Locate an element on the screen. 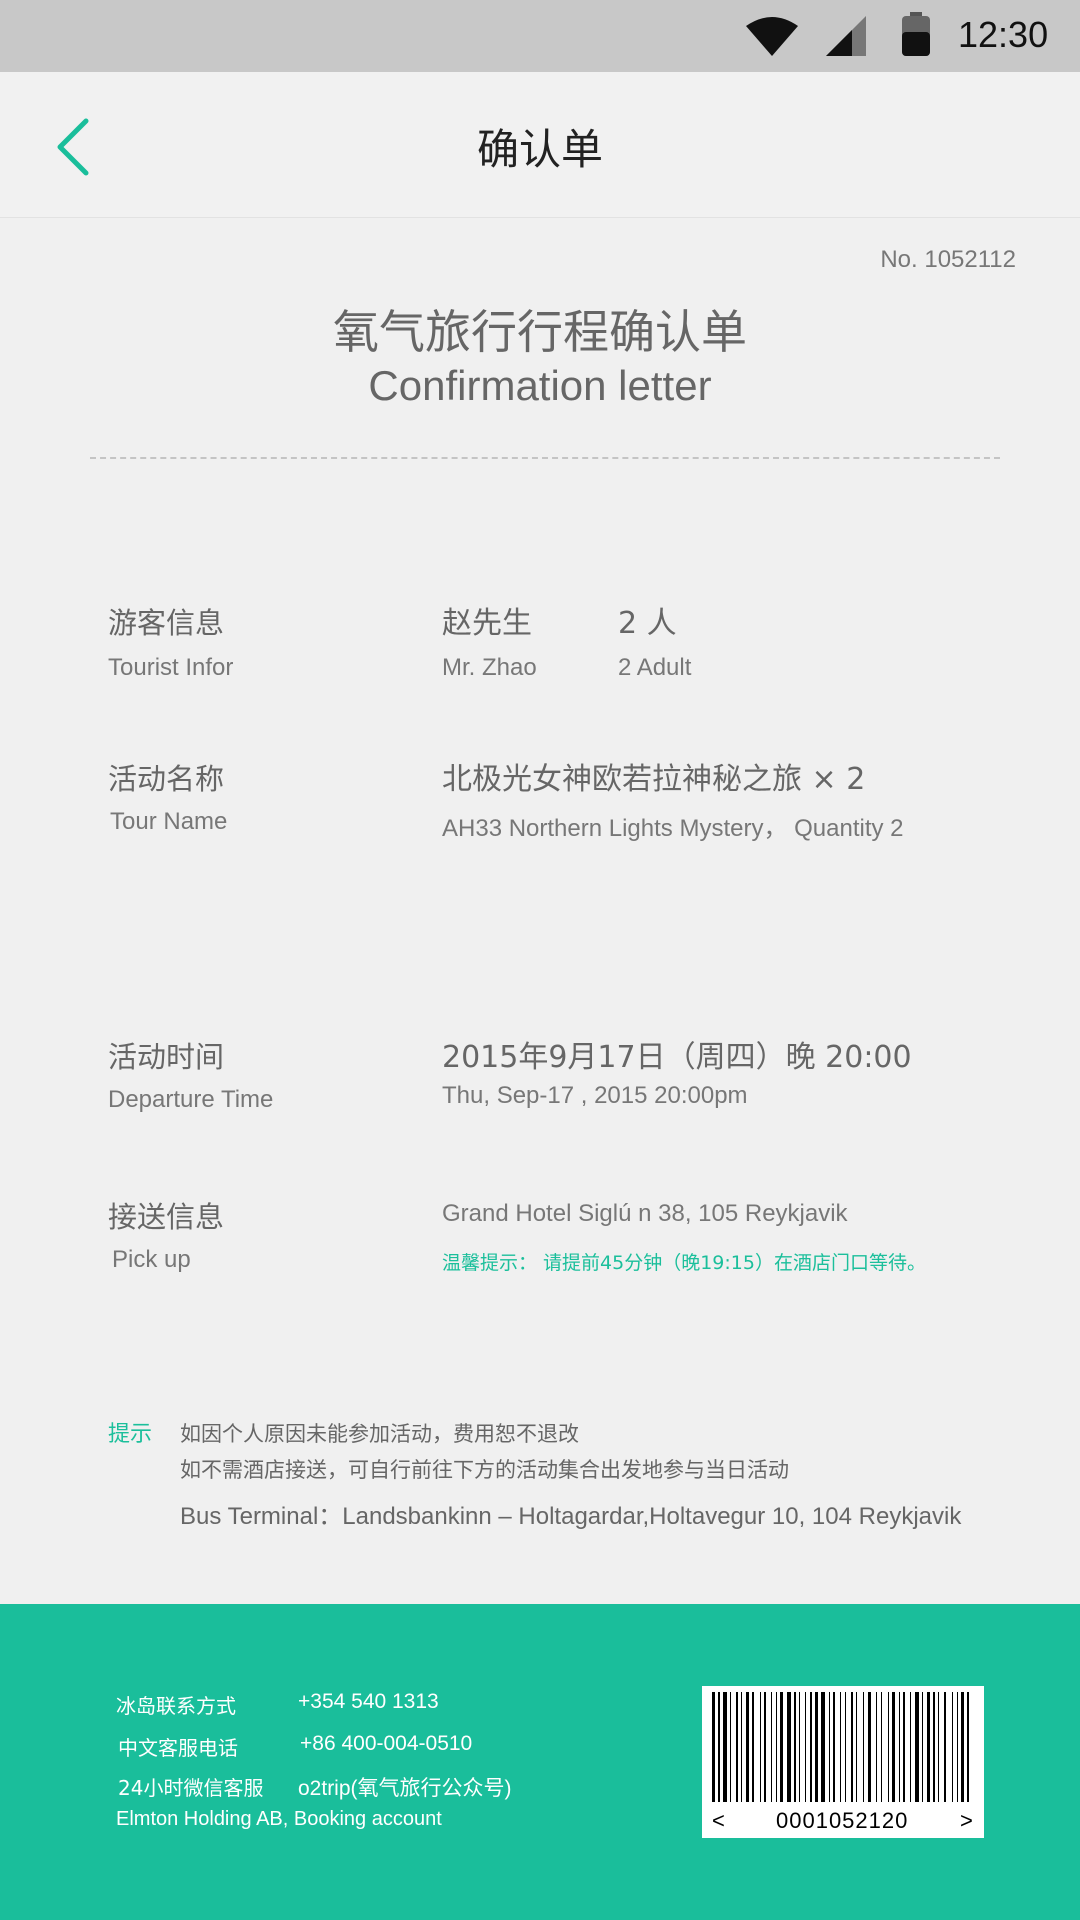 The width and height of the screenshot is (1080, 1920). departure-value-cn: 2015年9月17日（周四）晚 20:00 is located at coordinates (677, 1057).